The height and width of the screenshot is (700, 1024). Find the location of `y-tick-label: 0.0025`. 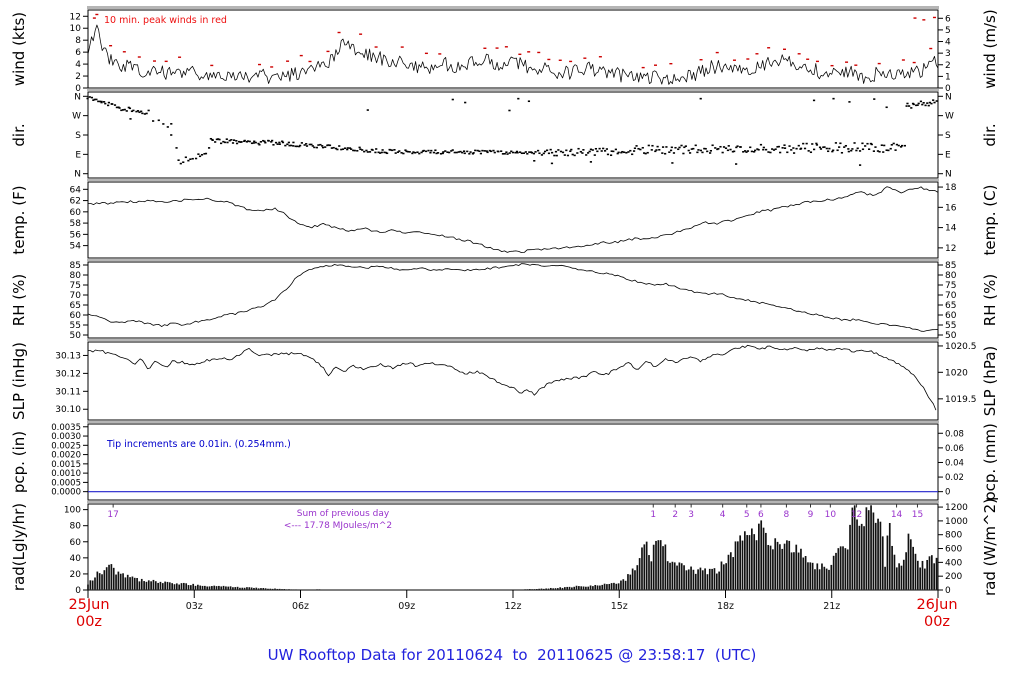

y-tick-label: 0.0025 is located at coordinates (66, 446).